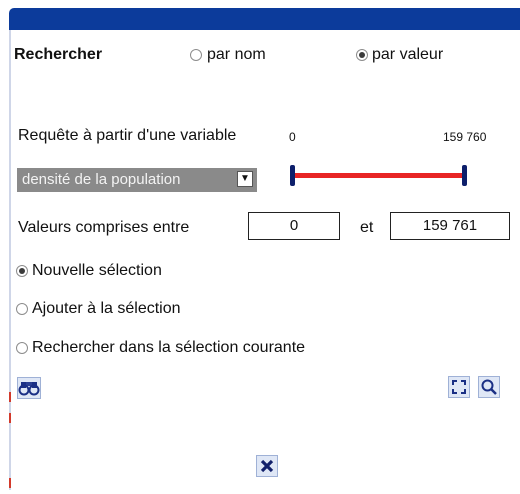  I want to click on range-from-input: 0, so click(294, 226).